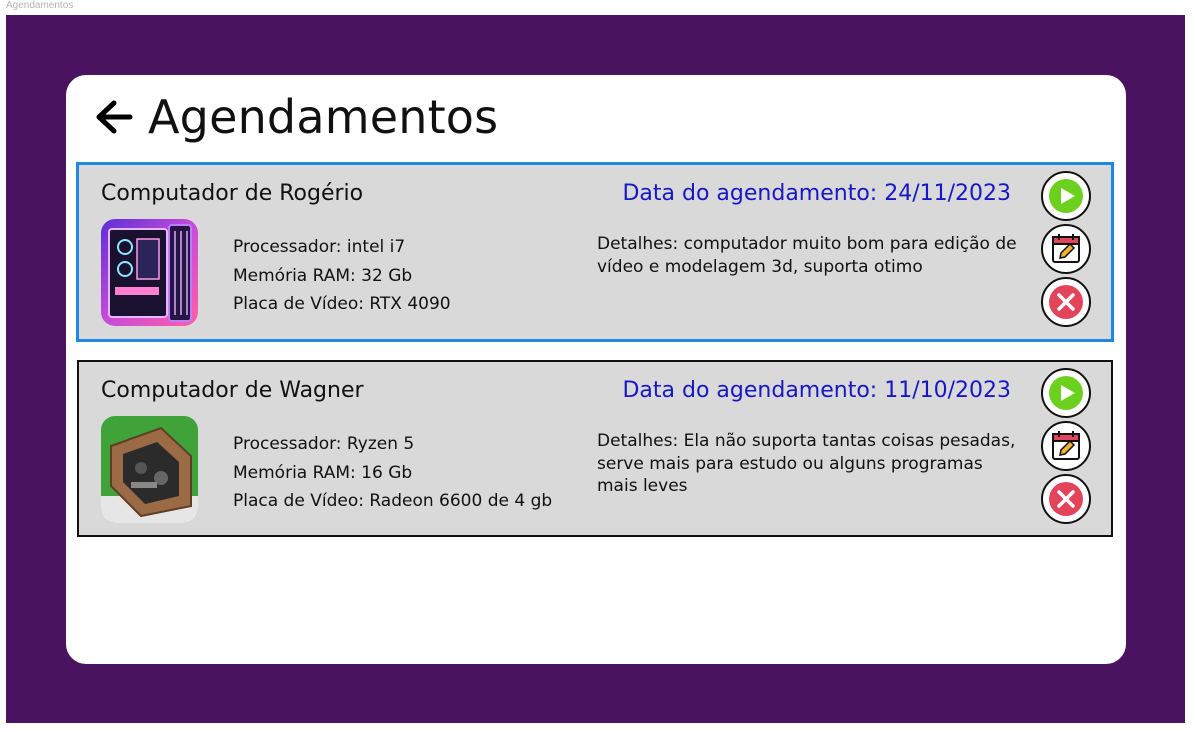 This screenshot has height=732, width=1195. Describe the element at coordinates (393, 501) in the screenshot. I see `spec-gpu: Placa de Vídeo: Radeon 6600 de 4 gb` at that location.